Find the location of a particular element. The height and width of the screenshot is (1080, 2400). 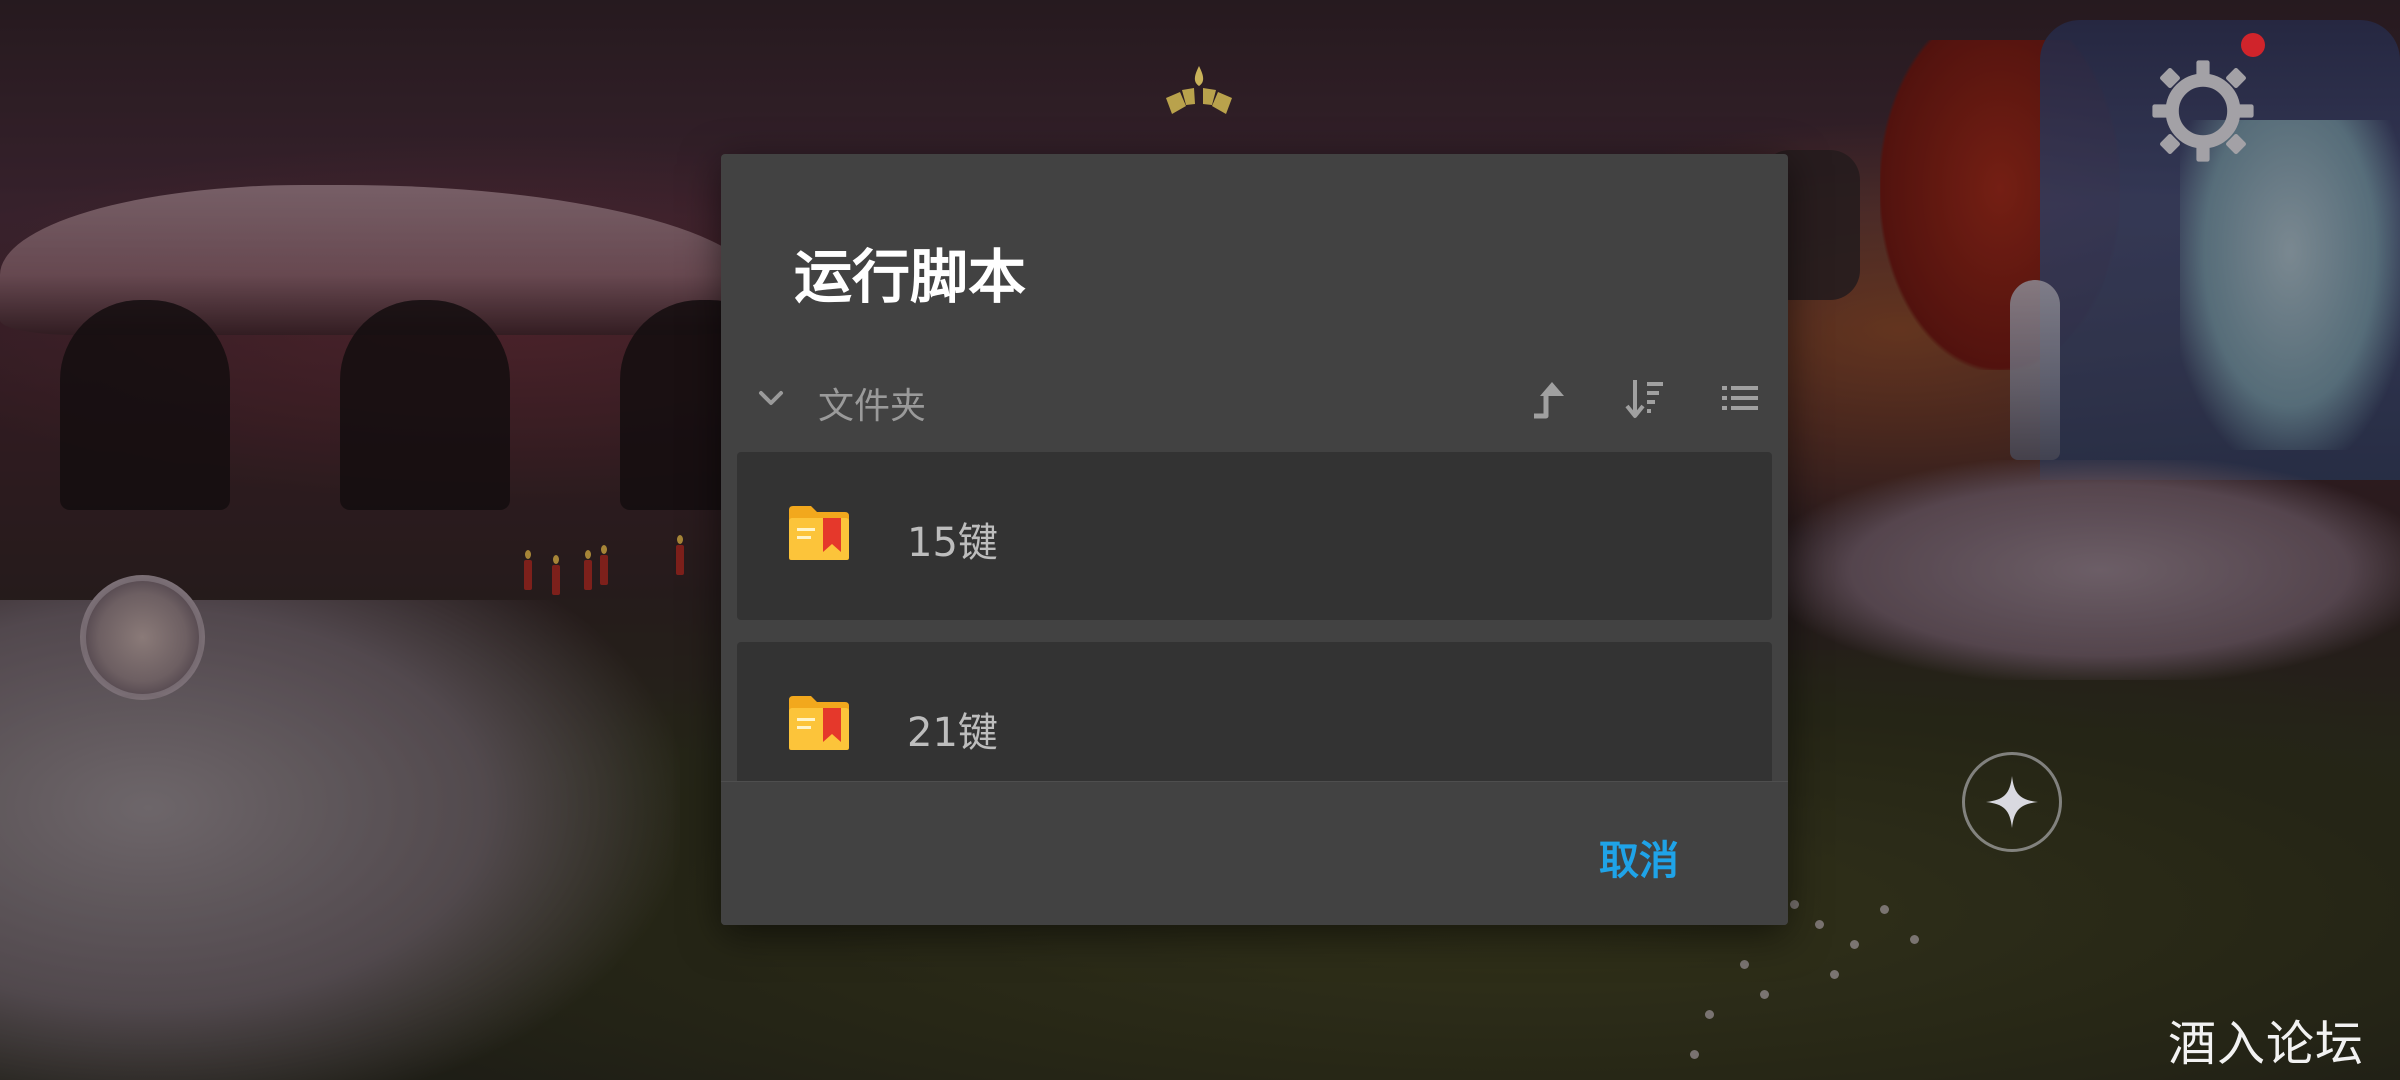

watermark: 酒入论坛 is located at coordinates (2266, 1044).